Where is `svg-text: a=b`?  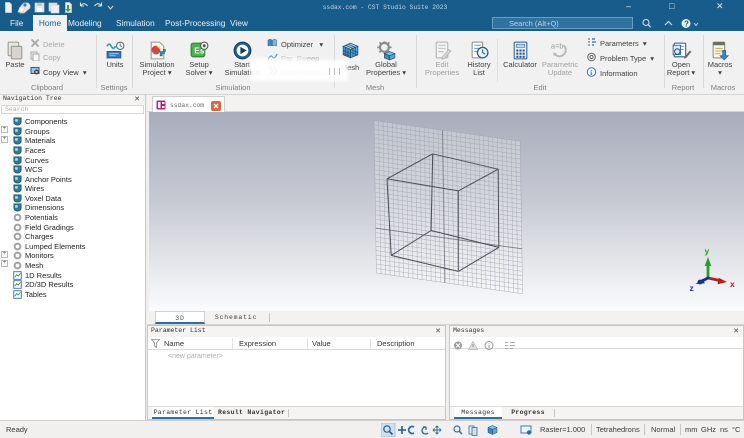 svg-text: a=b is located at coordinates (557, 45).